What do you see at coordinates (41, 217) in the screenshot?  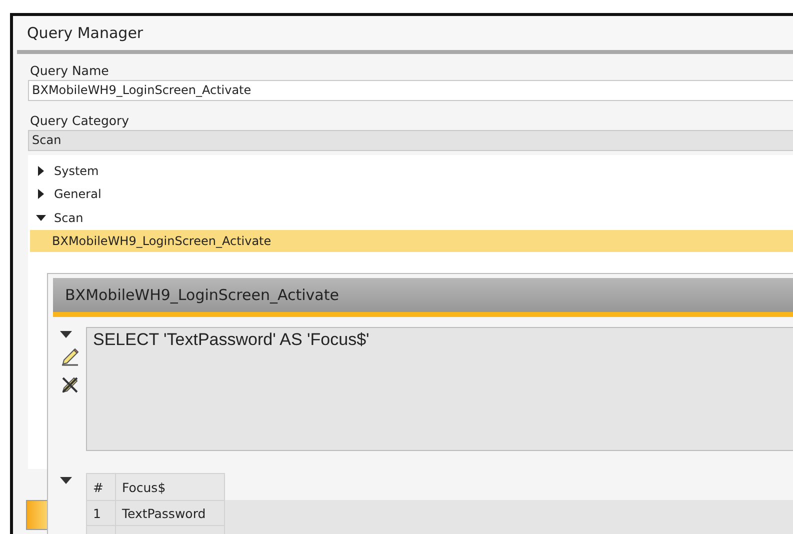 I see `expanded-arrow-icon` at bounding box center [41, 217].